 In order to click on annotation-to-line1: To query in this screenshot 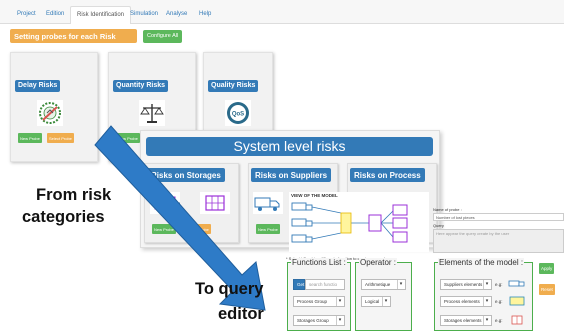, I will do `click(229, 289)`.